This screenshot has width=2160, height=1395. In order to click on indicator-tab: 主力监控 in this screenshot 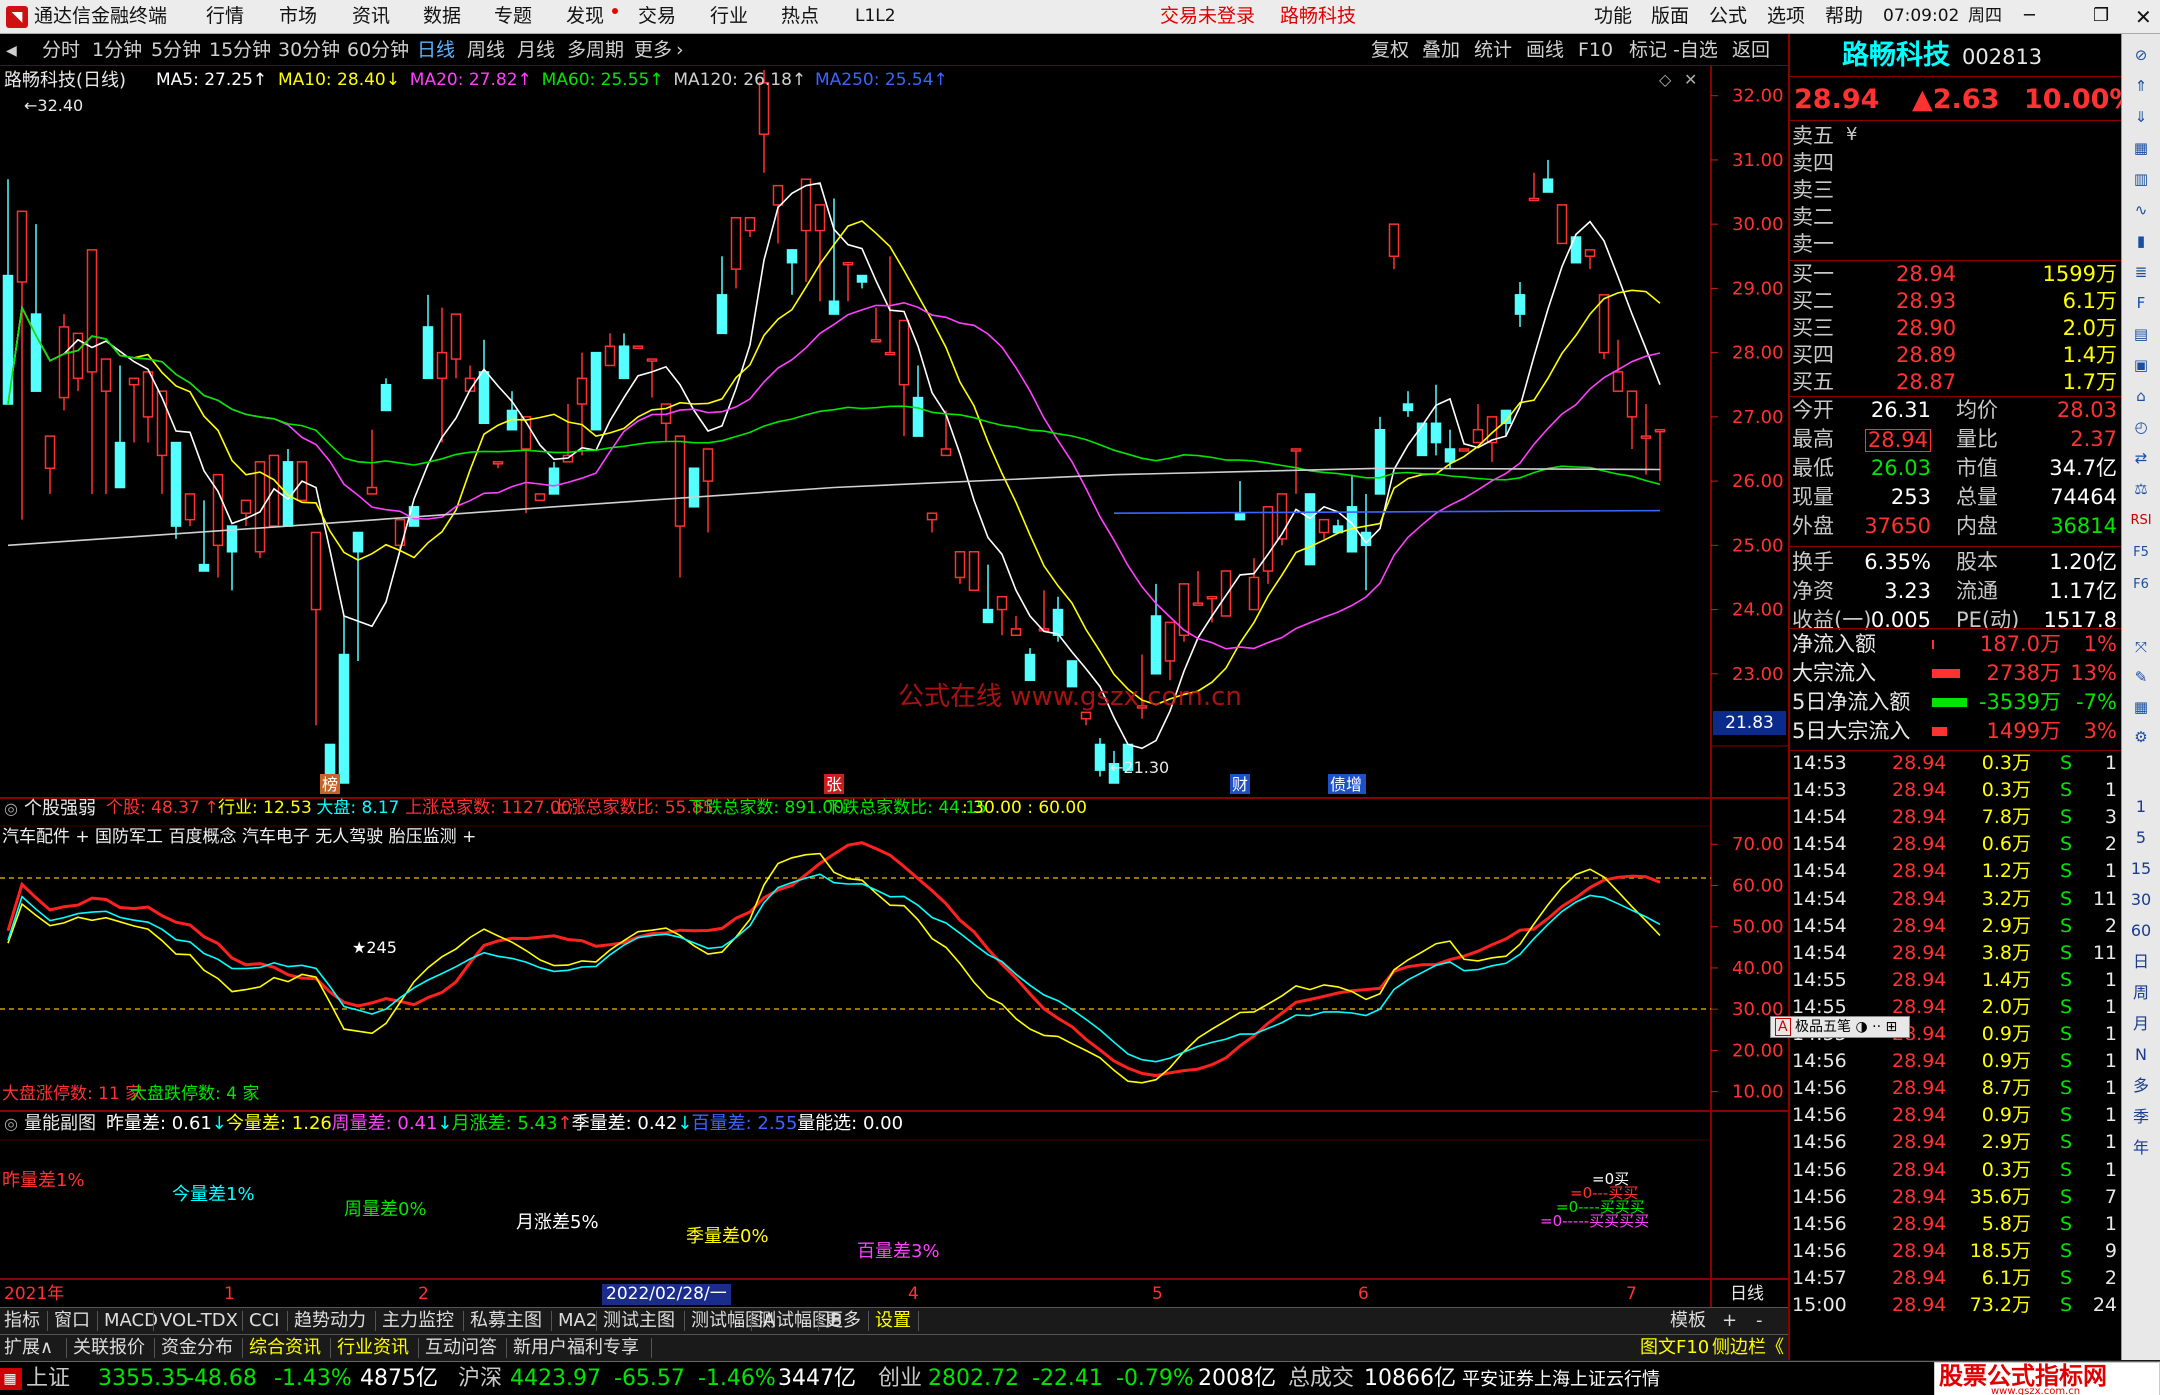, I will do `click(418, 1321)`.